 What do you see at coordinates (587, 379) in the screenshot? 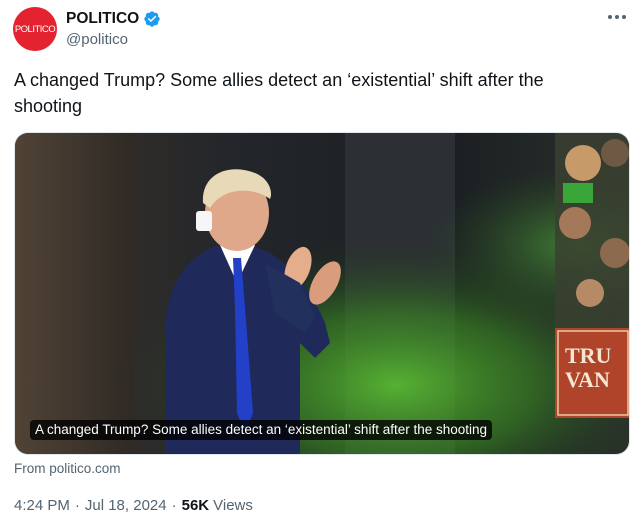
I see `sign-text-2: VAN` at bounding box center [587, 379].